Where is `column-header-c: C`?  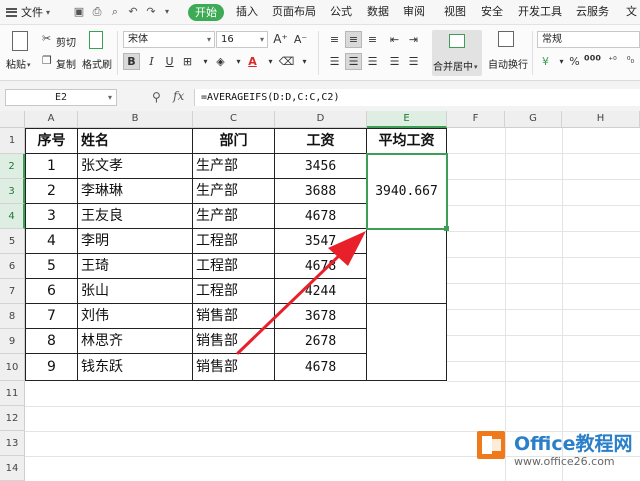
column-header-c: C is located at coordinates (234, 119).